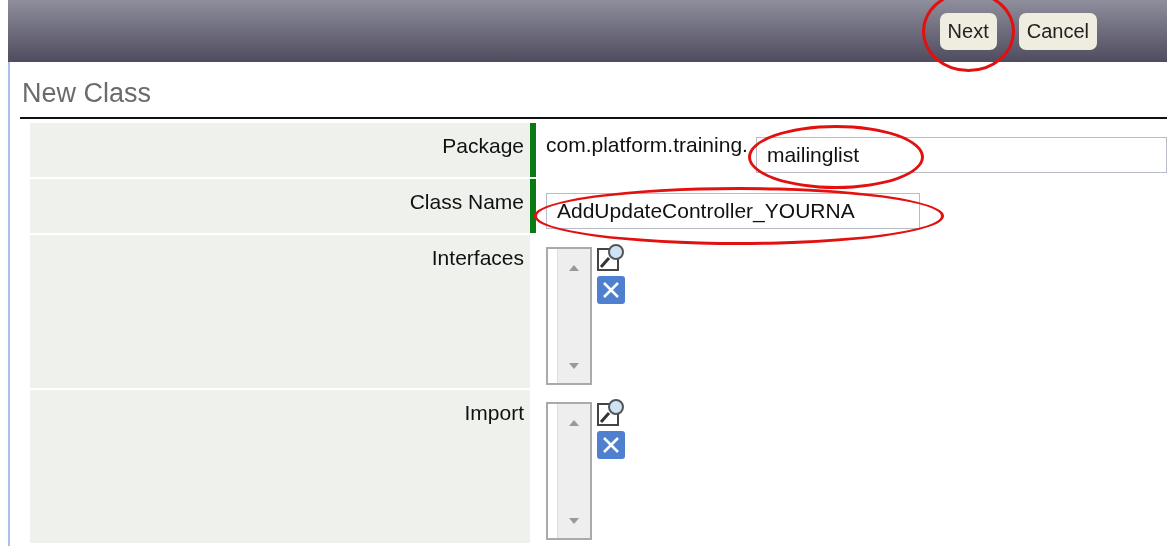  Describe the element at coordinates (494, 413) in the screenshot. I see `field-label: Import` at that location.